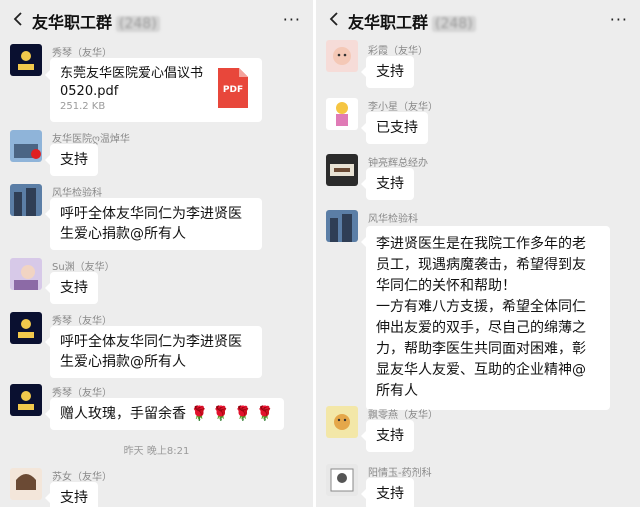 The image size is (640, 507). What do you see at coordinates (132, 82) in the screenshot?
I see `file-name: 东莞友华医院爱心倡议书0520.pdf` at bounding box center [132, 82].